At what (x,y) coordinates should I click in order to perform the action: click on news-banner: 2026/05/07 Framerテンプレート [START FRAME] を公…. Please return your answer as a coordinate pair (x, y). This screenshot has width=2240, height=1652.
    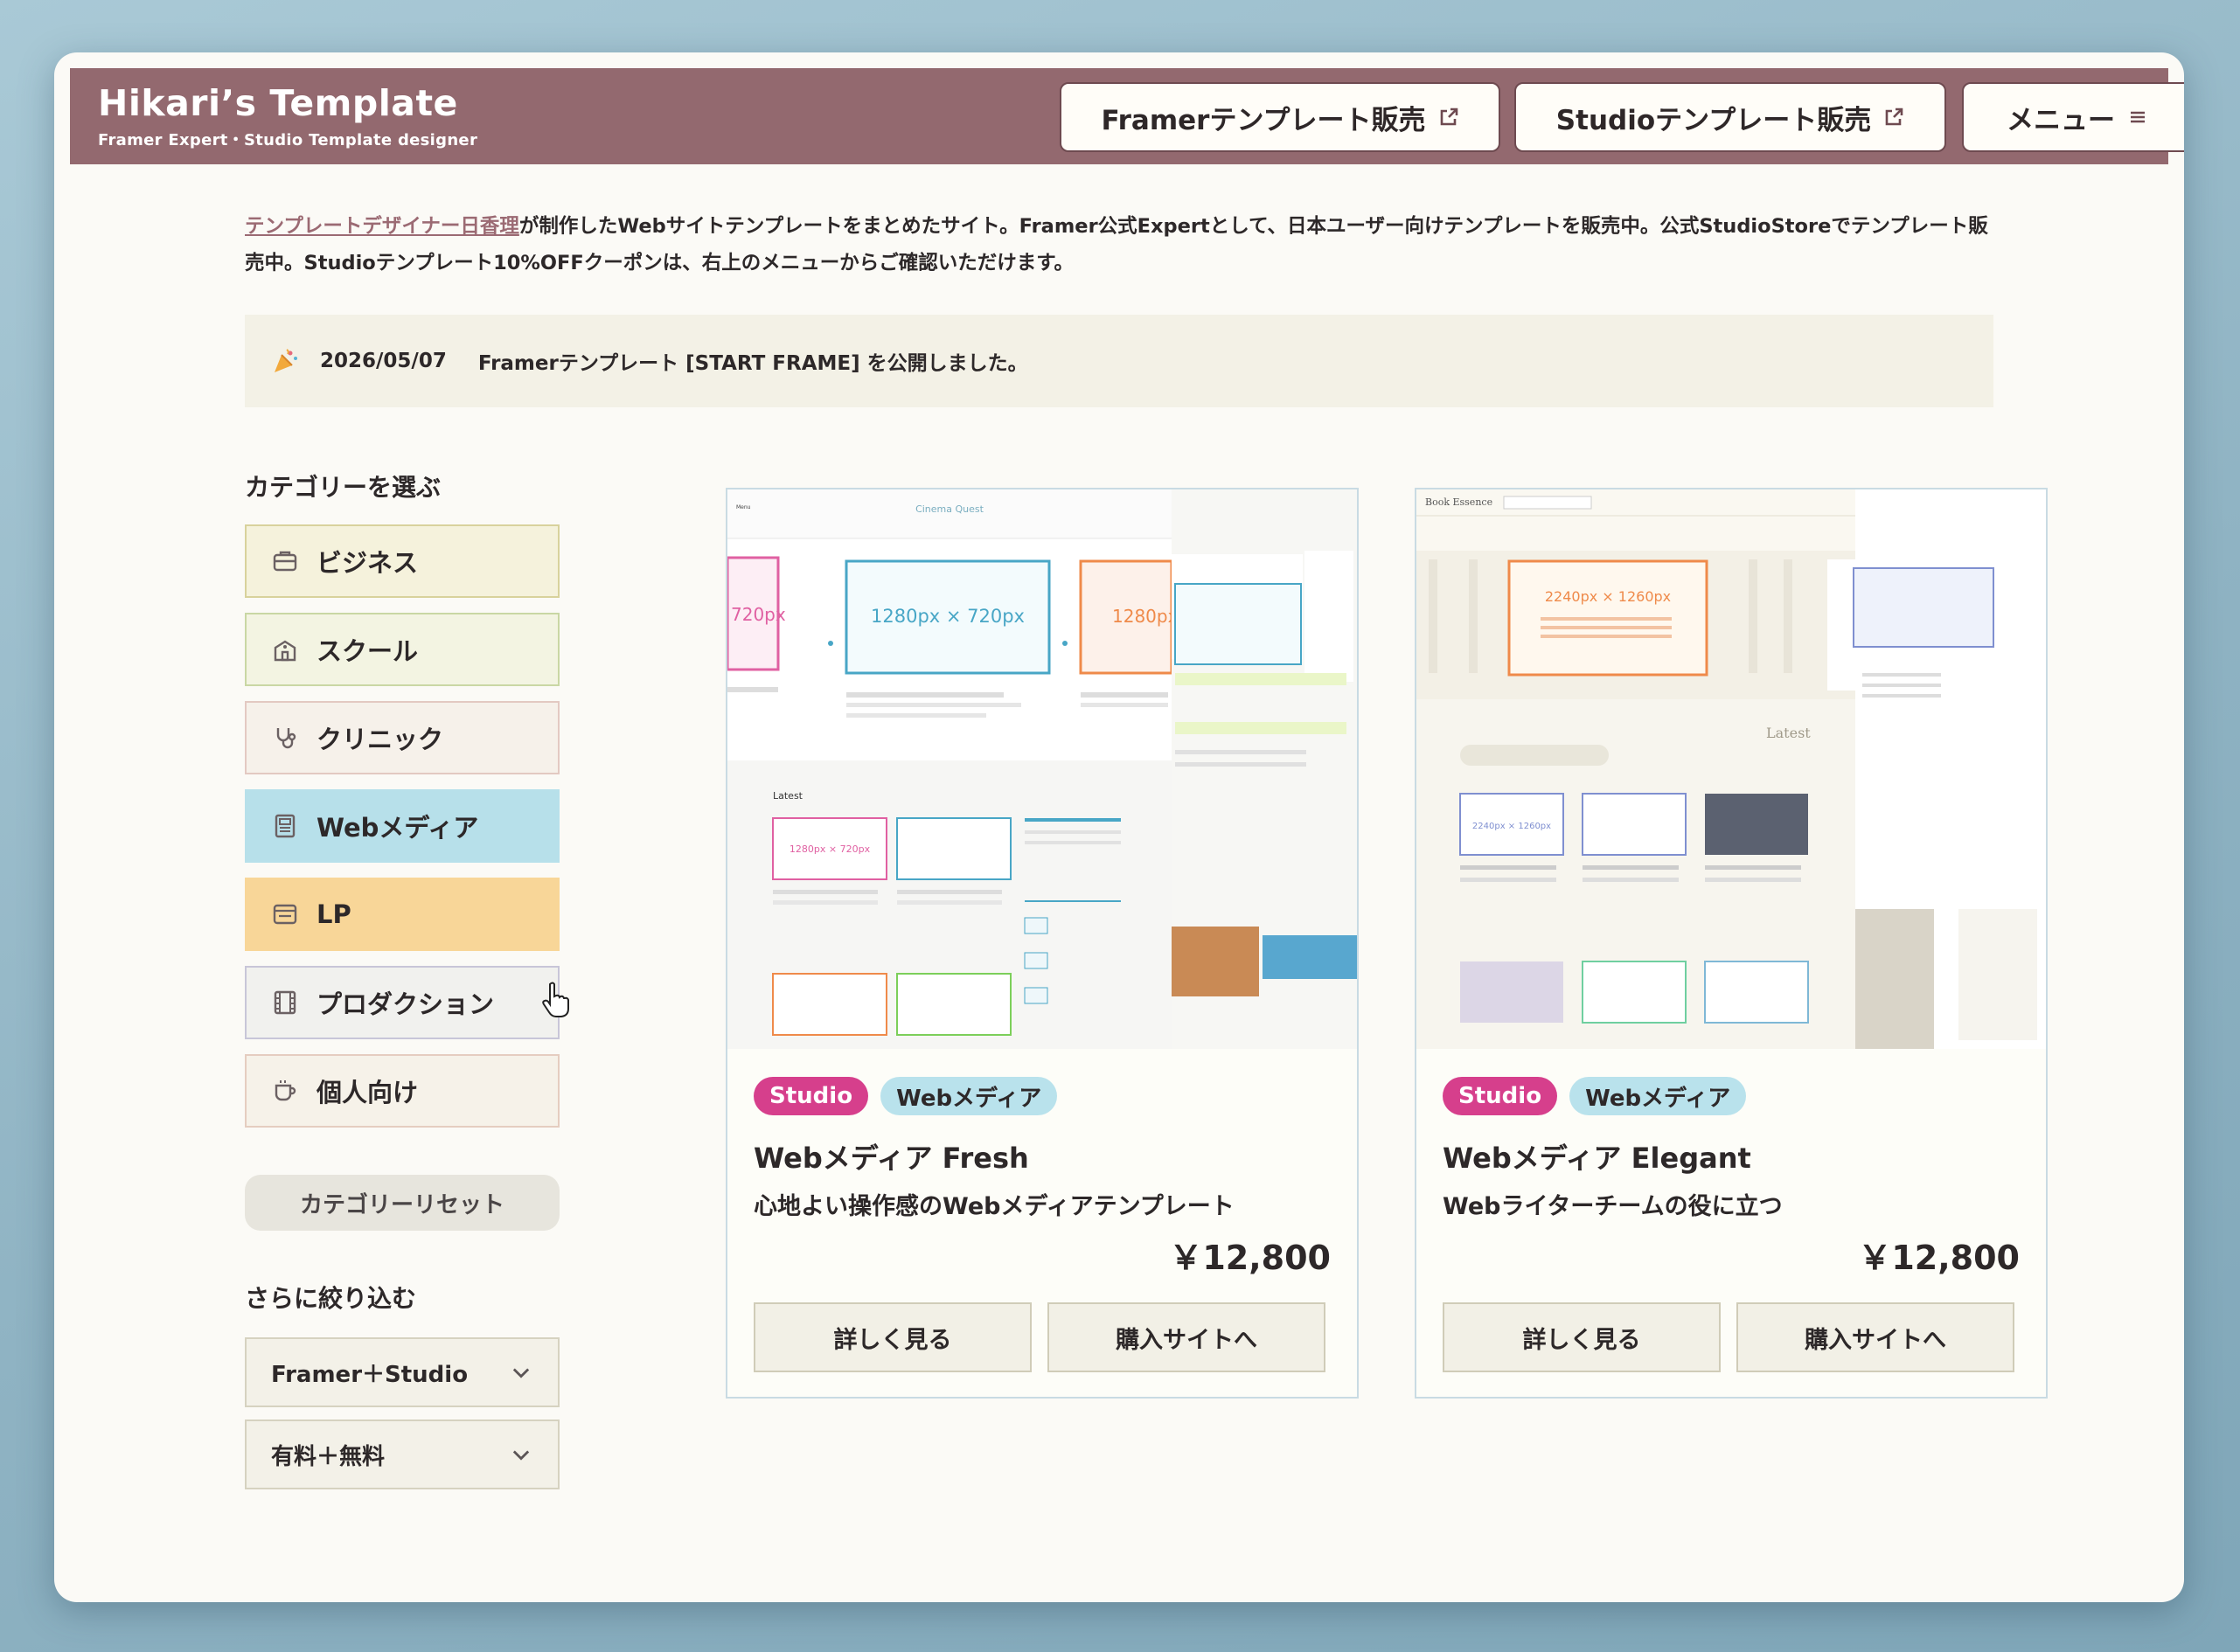
    Looking at the image, I should click on (1119, 361).